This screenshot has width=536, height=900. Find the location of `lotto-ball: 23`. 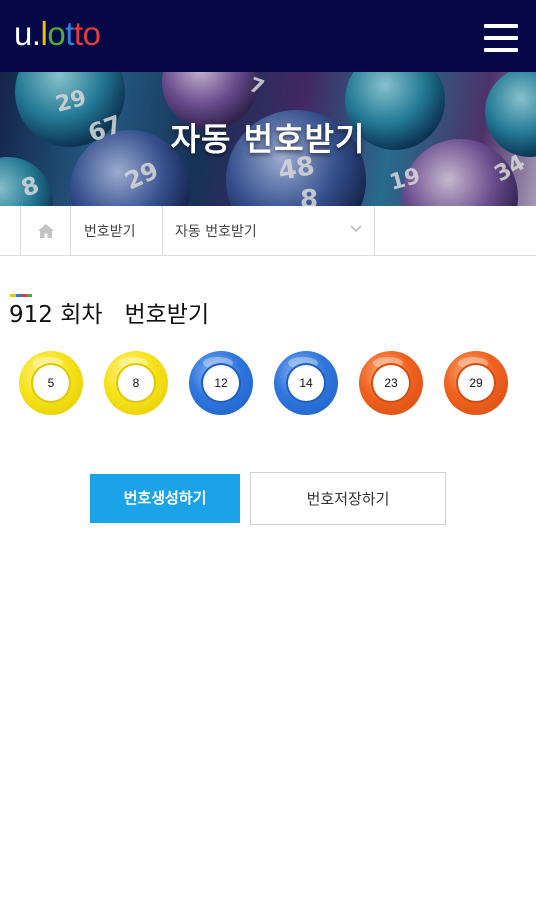

lotto-ball: 23 is located at coordinates (391, 383).